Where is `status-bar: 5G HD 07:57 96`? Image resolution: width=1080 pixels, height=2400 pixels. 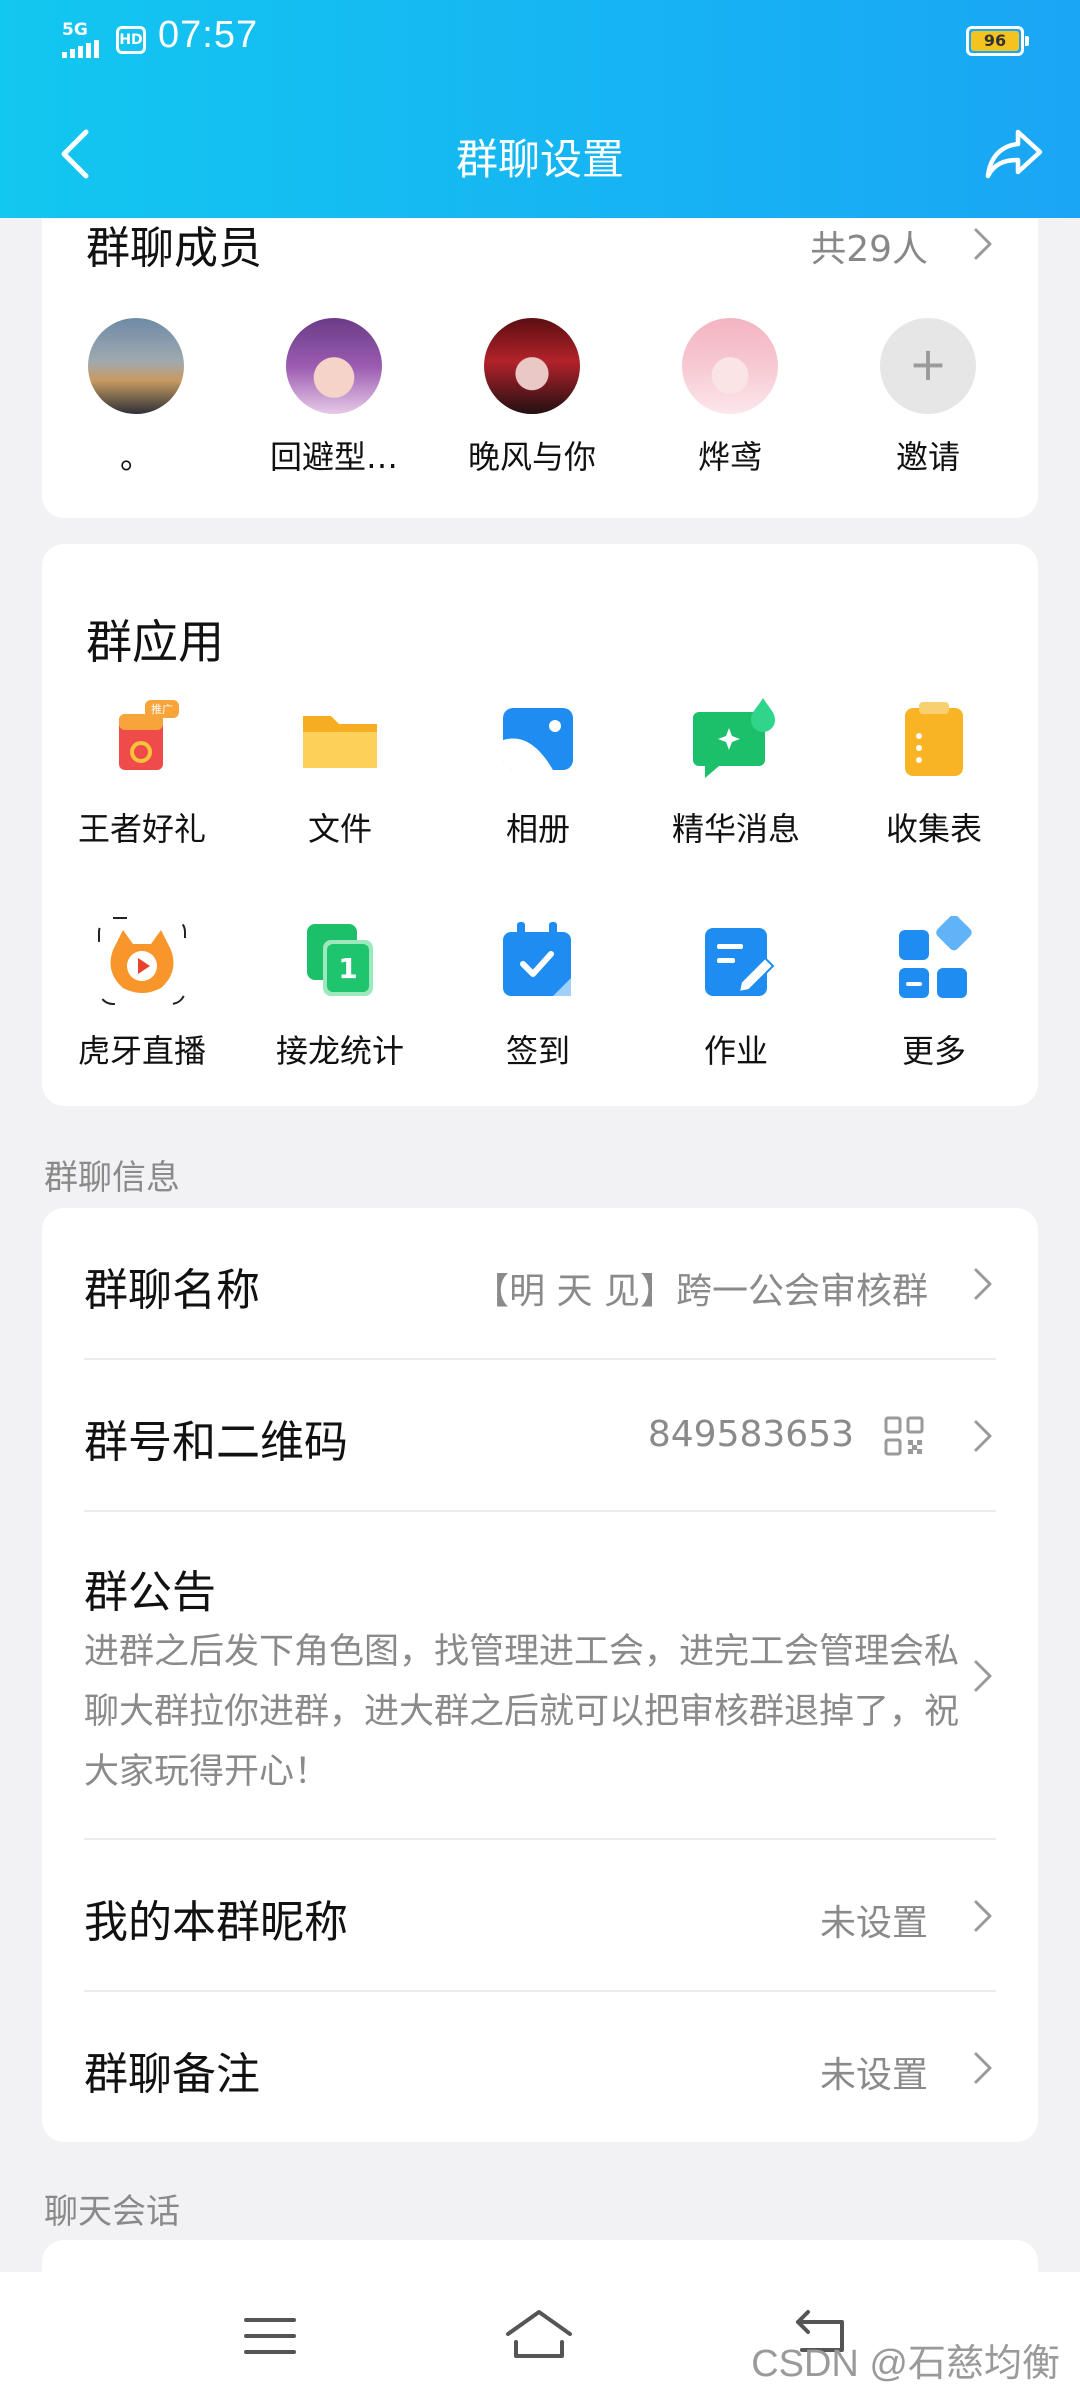
status-bar: 5G HD 07:57 96 is located at coordinates (540, 40).